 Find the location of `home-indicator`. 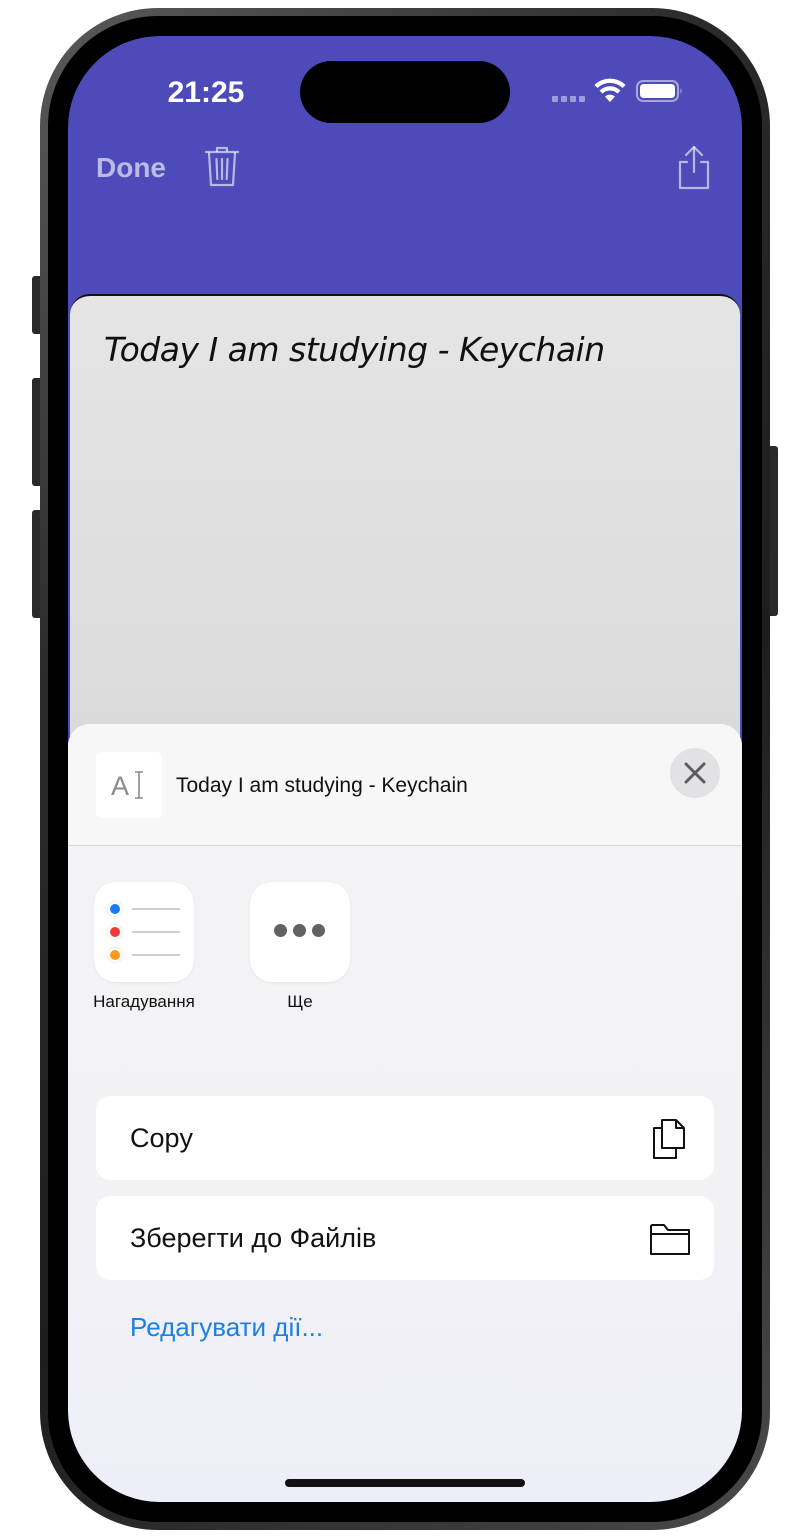

home-indicator is located at coordinates (405, 1483).